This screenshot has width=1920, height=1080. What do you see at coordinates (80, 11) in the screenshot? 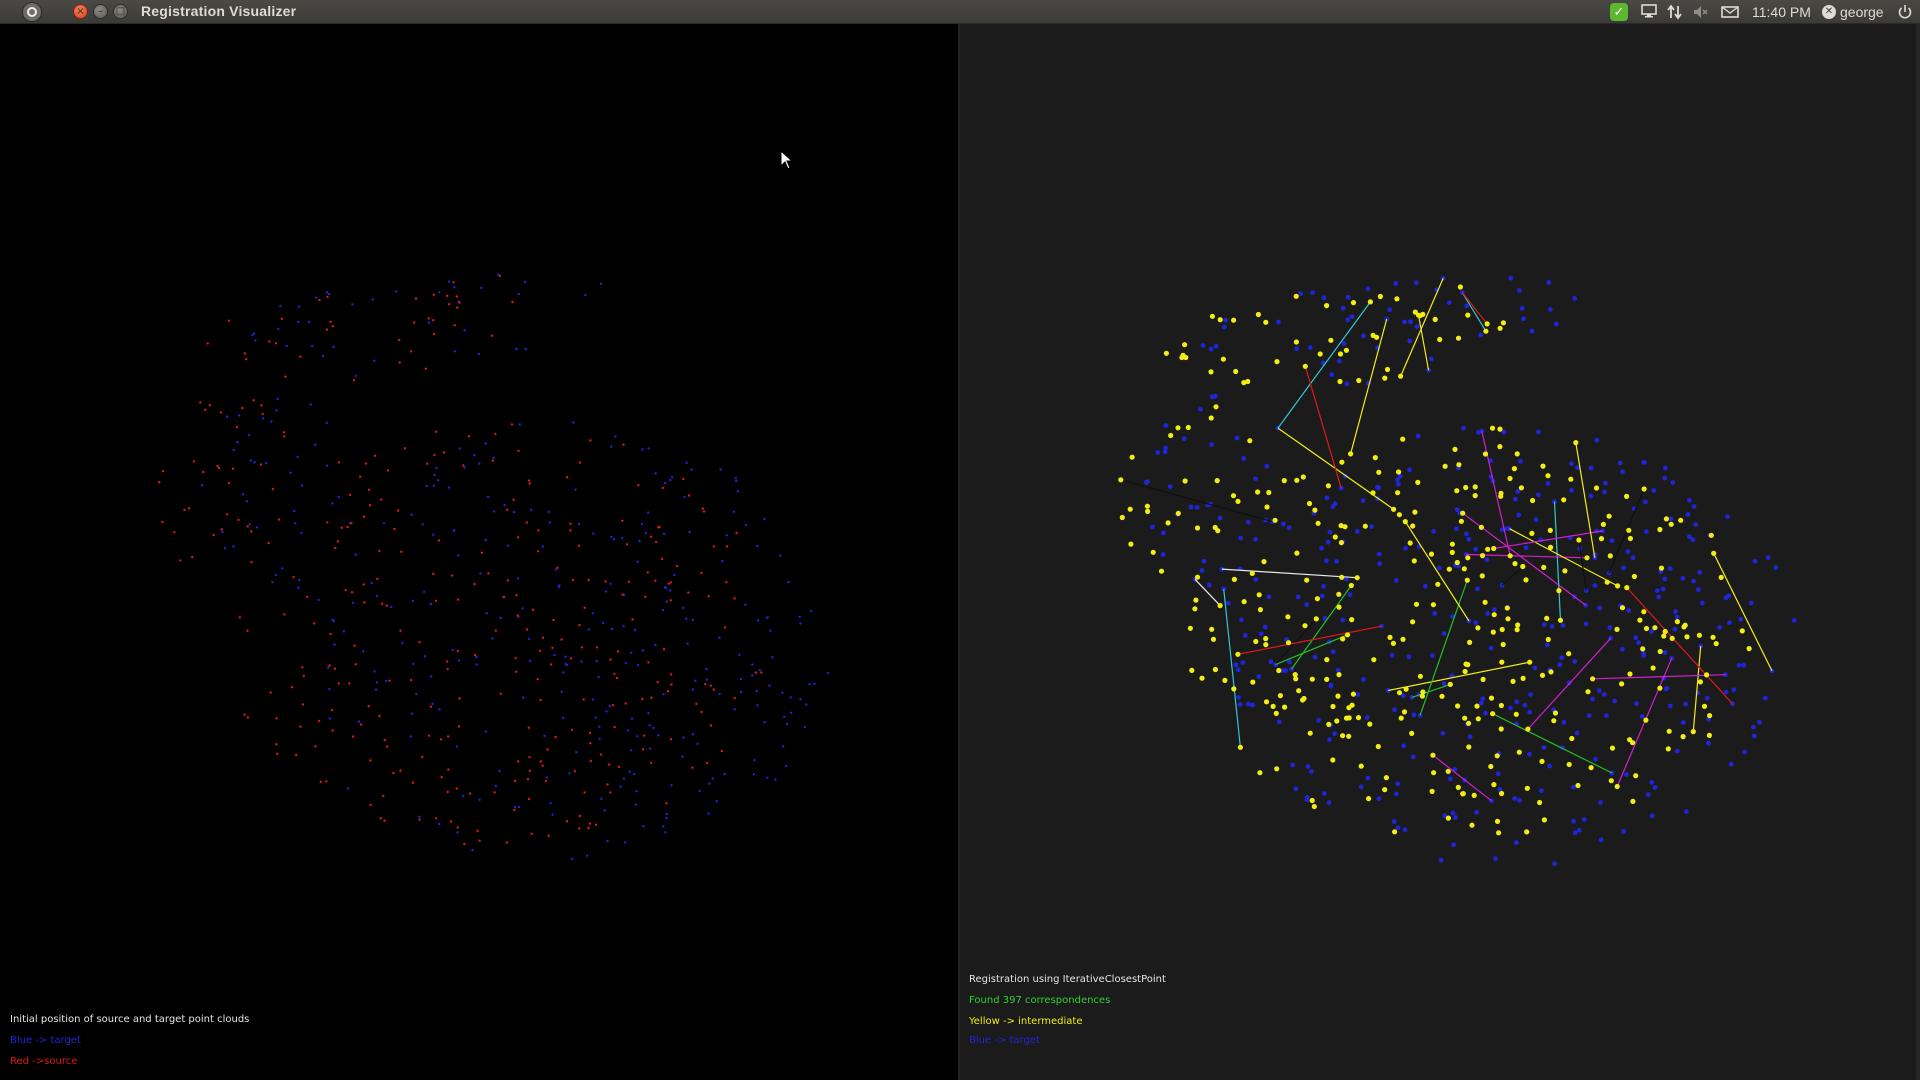
I see `close-window-button: ×` at bounding box center [80, 11].